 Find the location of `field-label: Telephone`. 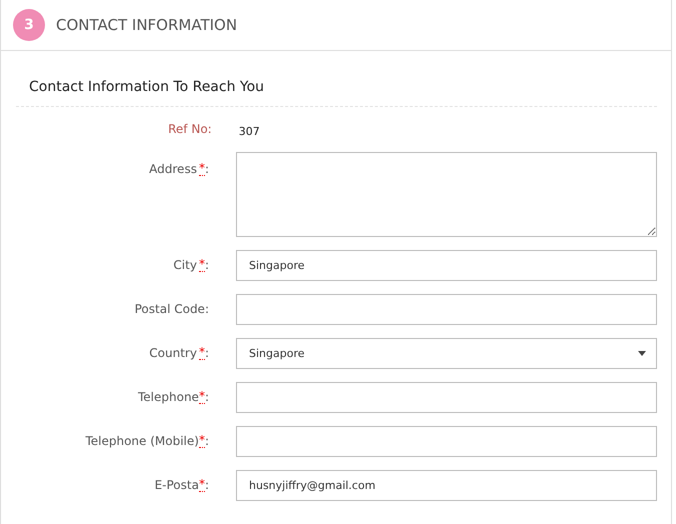

field-label: Telephone is located at coordinates (168, 397).